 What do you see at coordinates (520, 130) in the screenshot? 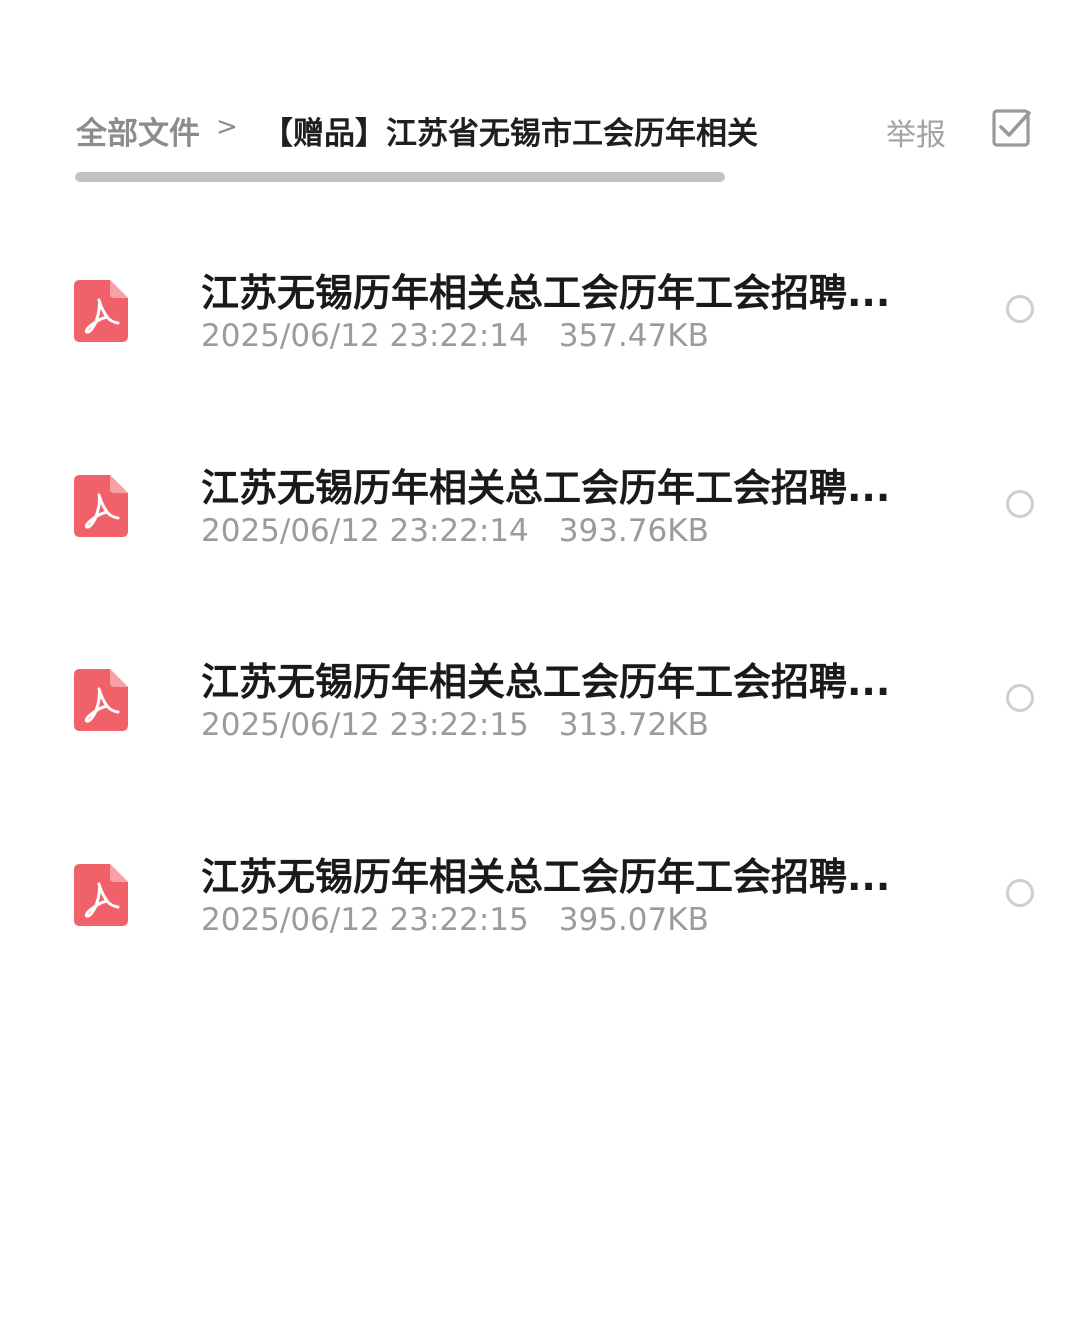
I see `breadcrumb-current-folder: 【赠品】江苏省无锡市工会历年相关` at bounding box center [520, 130].